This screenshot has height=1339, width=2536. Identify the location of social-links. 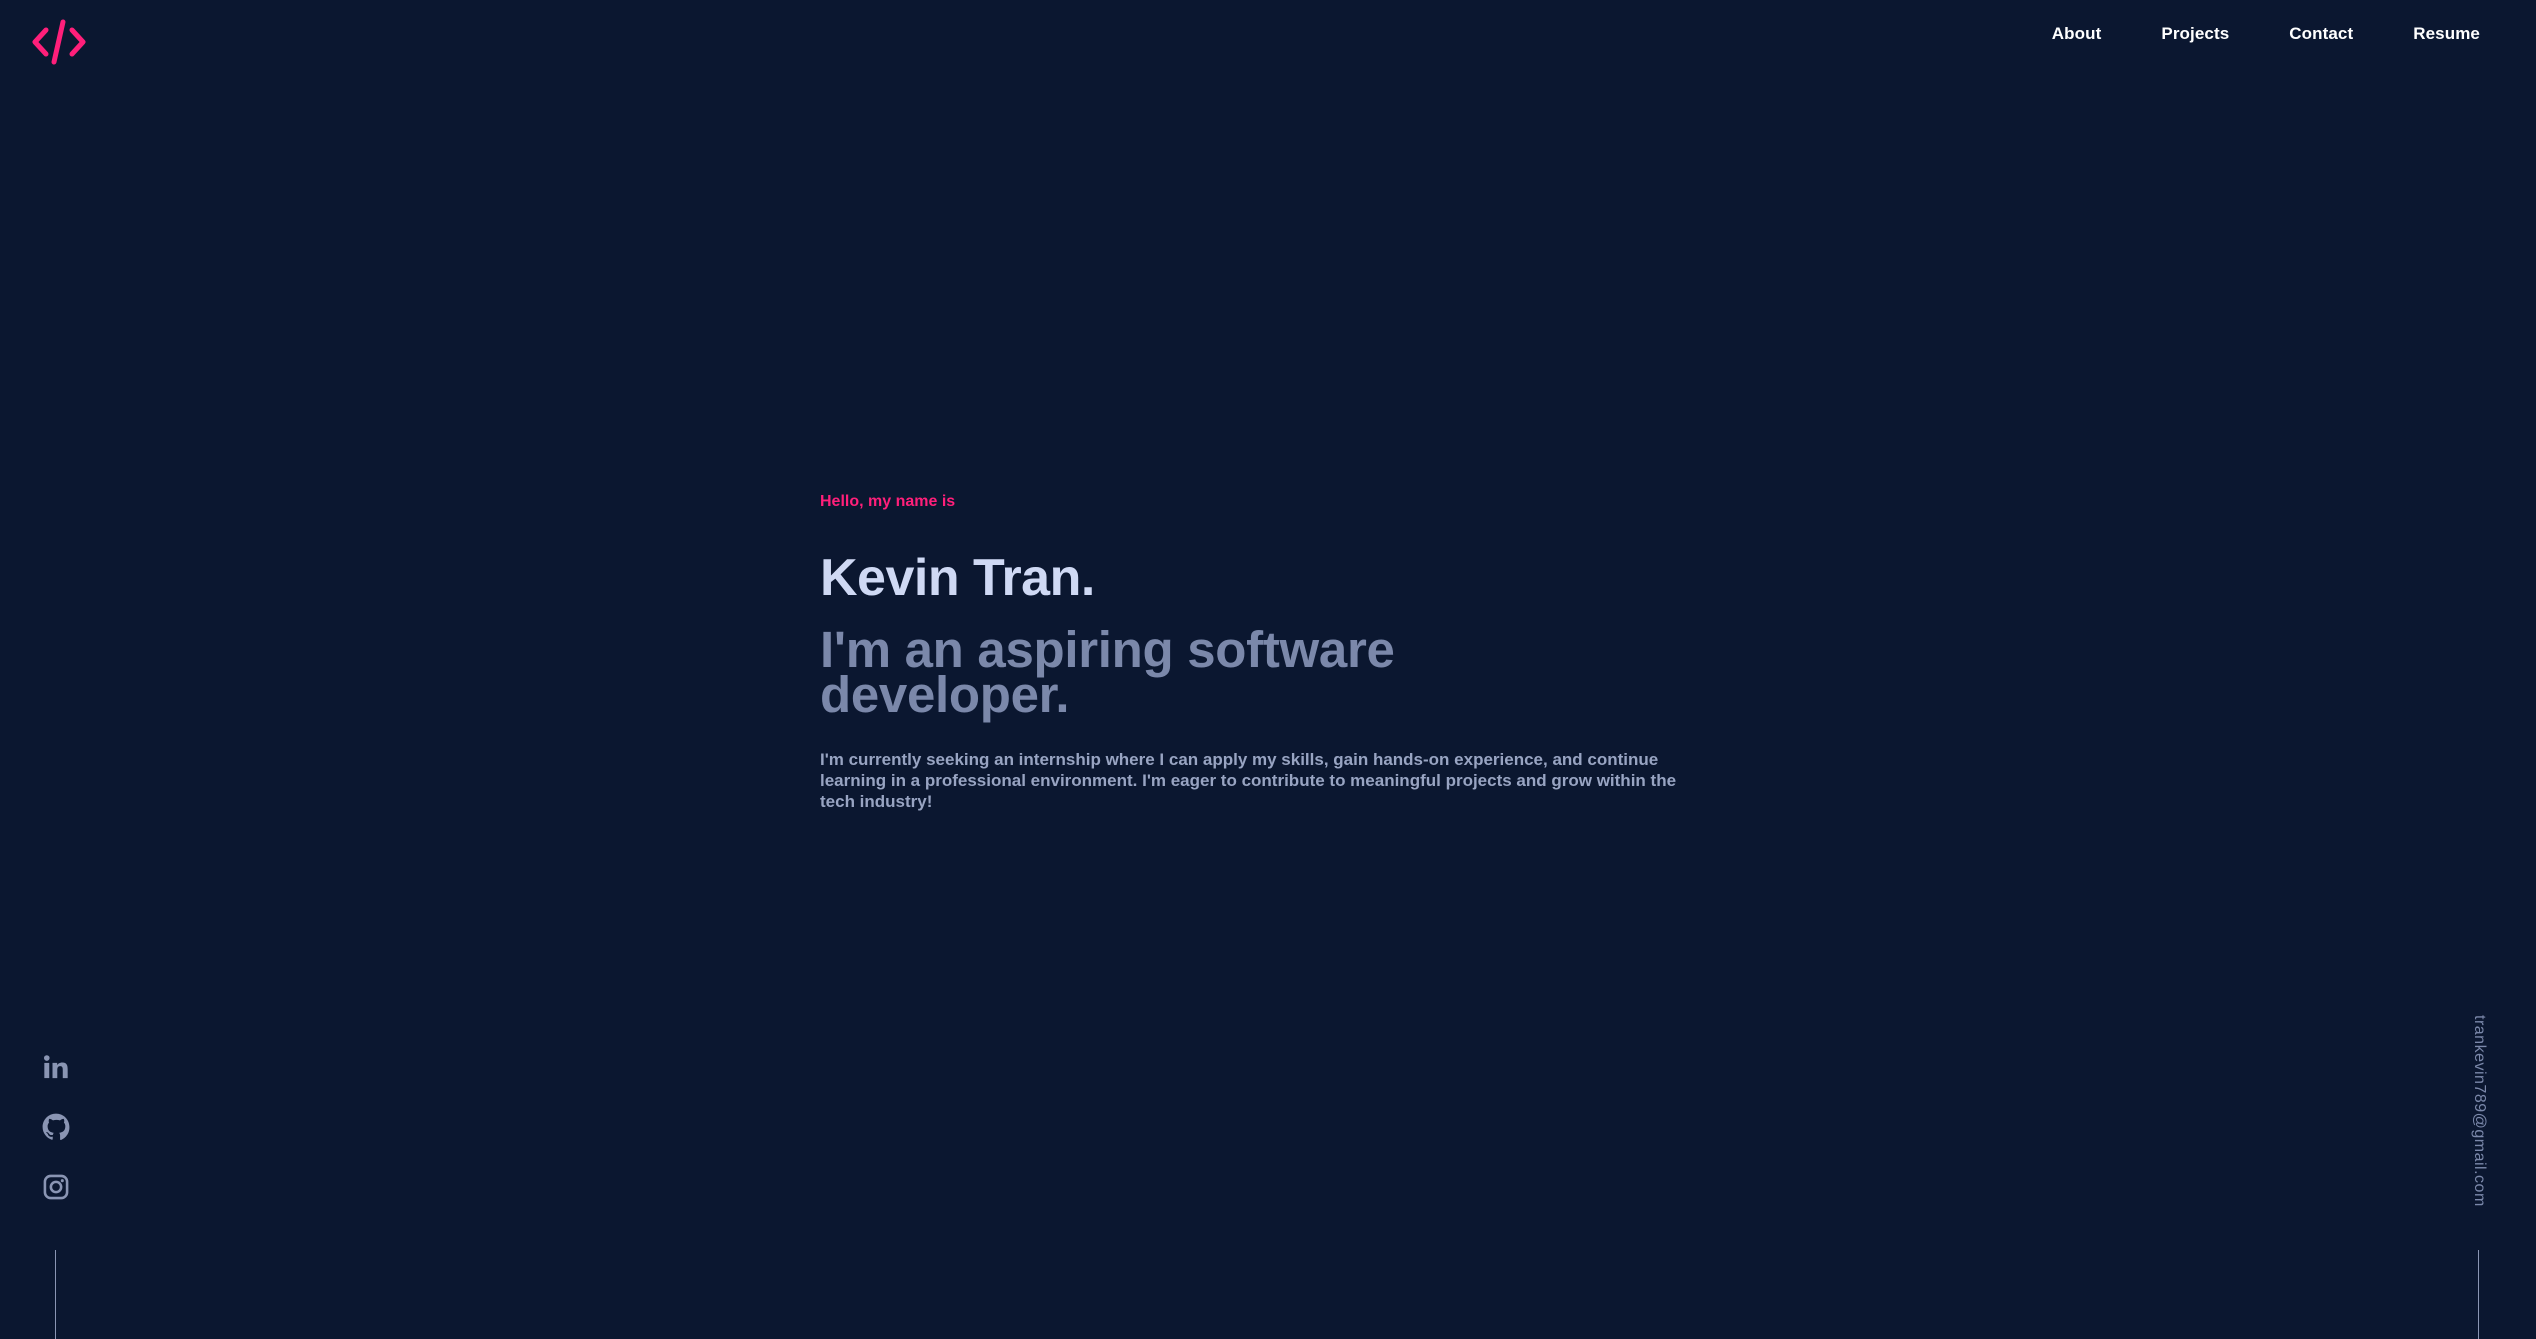
(57, 1143).